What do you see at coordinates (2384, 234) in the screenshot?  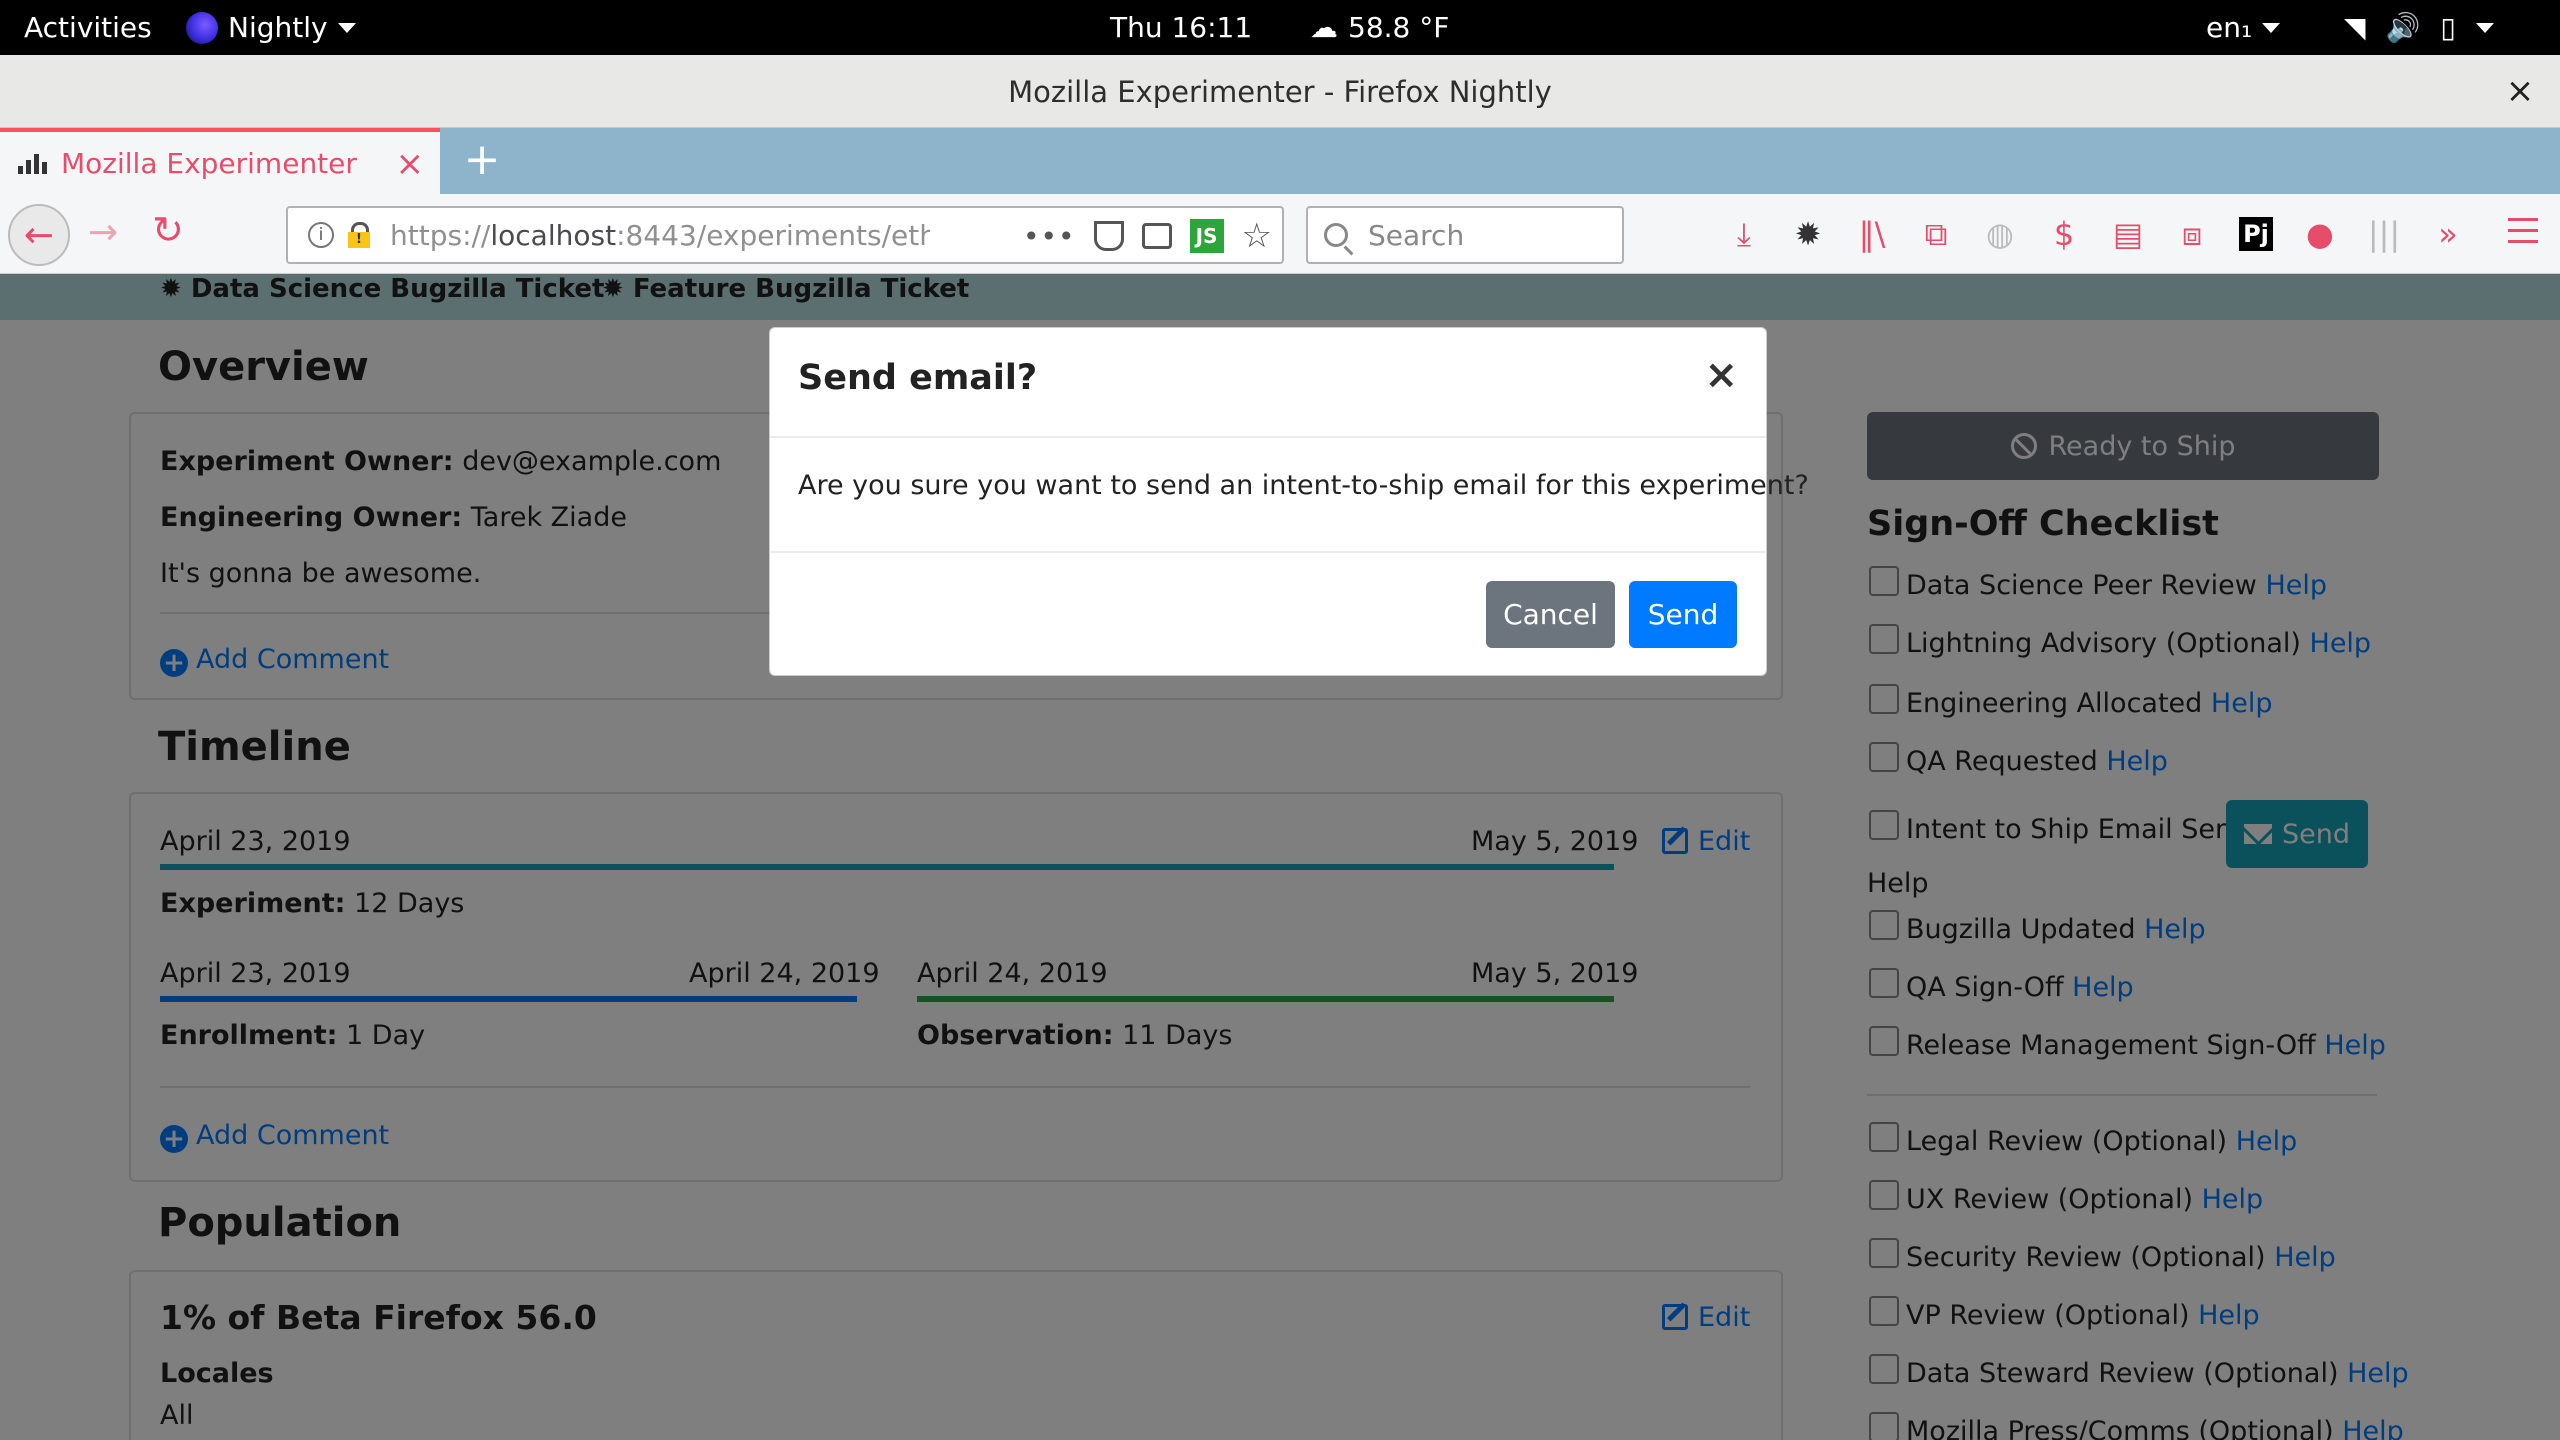 I see `barcode-extension-icon: |||` at bounding box center [2384, 234].